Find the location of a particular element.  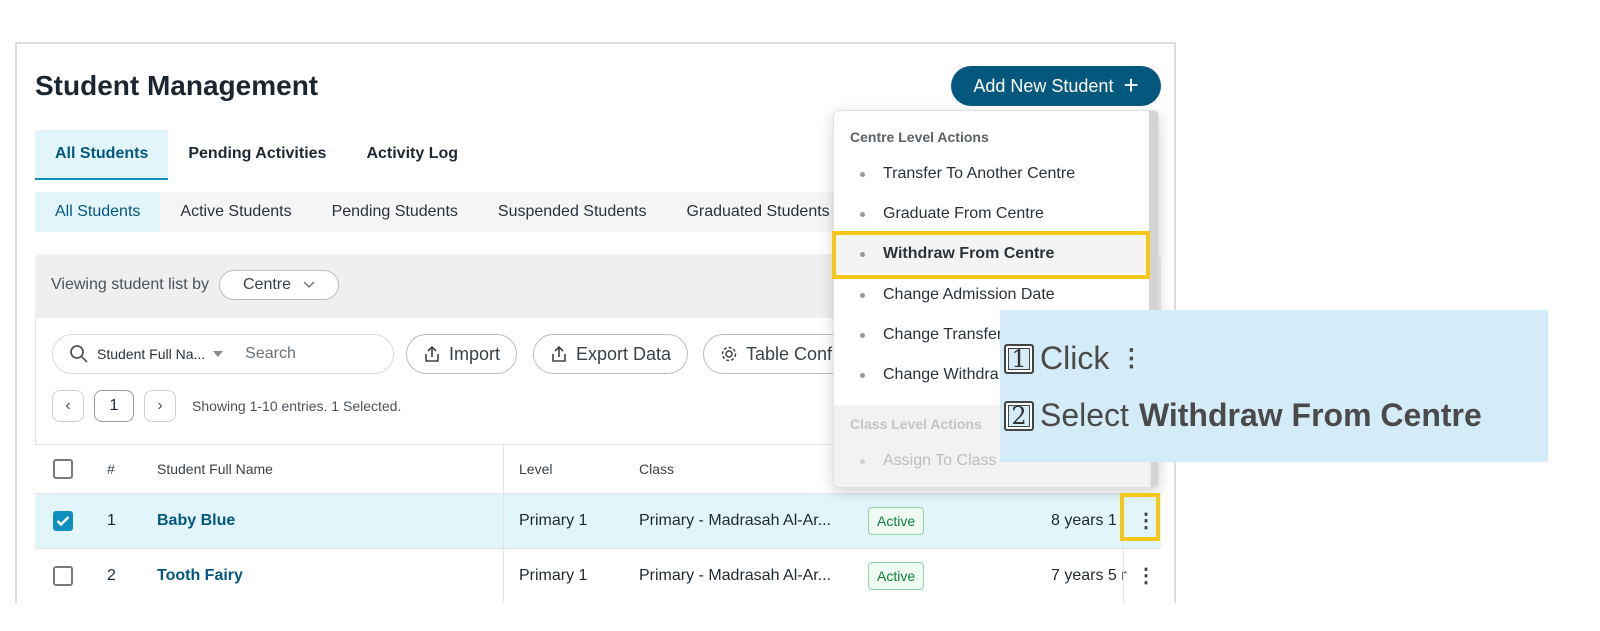

step-text: Click is located at coordinates (1075, 358).